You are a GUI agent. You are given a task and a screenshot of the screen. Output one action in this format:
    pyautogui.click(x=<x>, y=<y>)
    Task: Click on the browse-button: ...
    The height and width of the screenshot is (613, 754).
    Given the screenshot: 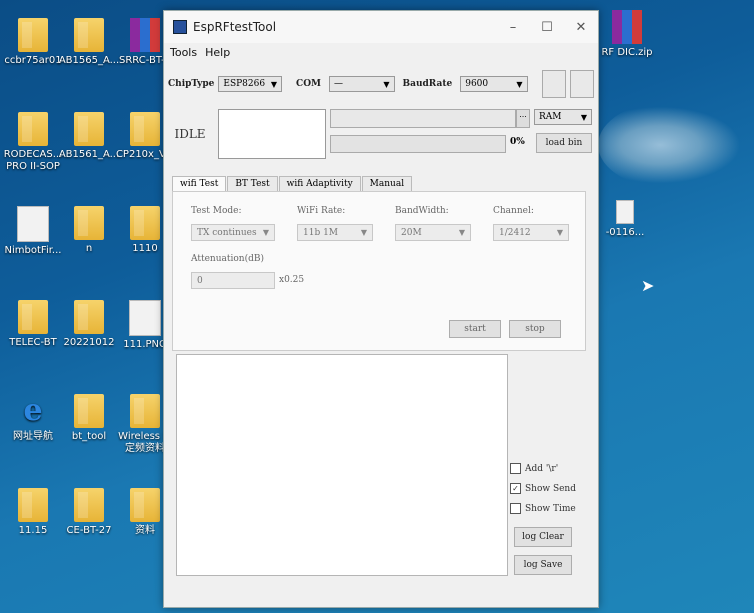 What is the action you would take?
    pyautogui.click(x=523, y=118)
    